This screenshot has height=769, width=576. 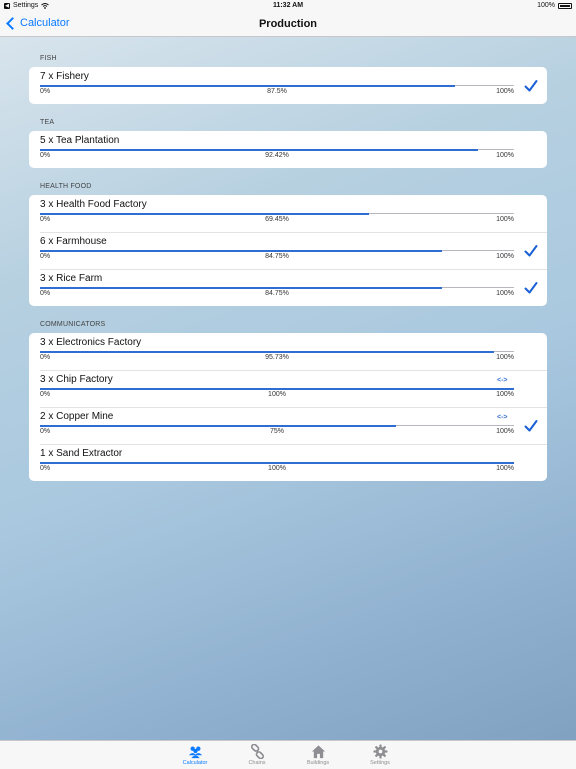 I want to click on progress-value-label: 75%, so click(x=276, y=431).